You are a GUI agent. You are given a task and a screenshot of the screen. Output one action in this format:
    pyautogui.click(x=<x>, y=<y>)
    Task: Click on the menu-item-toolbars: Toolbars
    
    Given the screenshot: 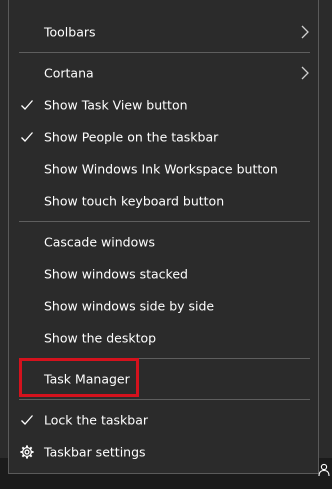 What is the action you would take?
    pyautogui.click(x=163, y=32)
    